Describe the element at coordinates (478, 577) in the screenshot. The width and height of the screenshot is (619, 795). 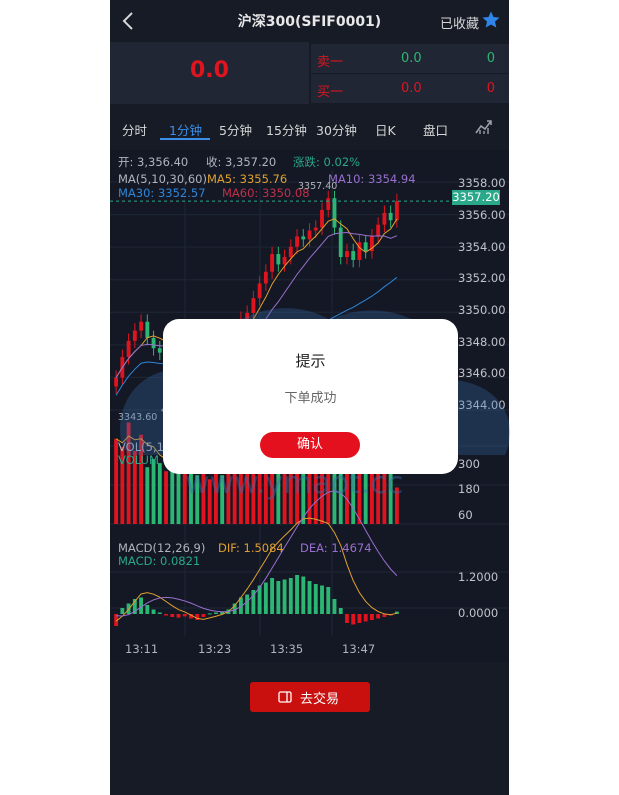
I see `macd-axis-label: 1.2000` at that location.